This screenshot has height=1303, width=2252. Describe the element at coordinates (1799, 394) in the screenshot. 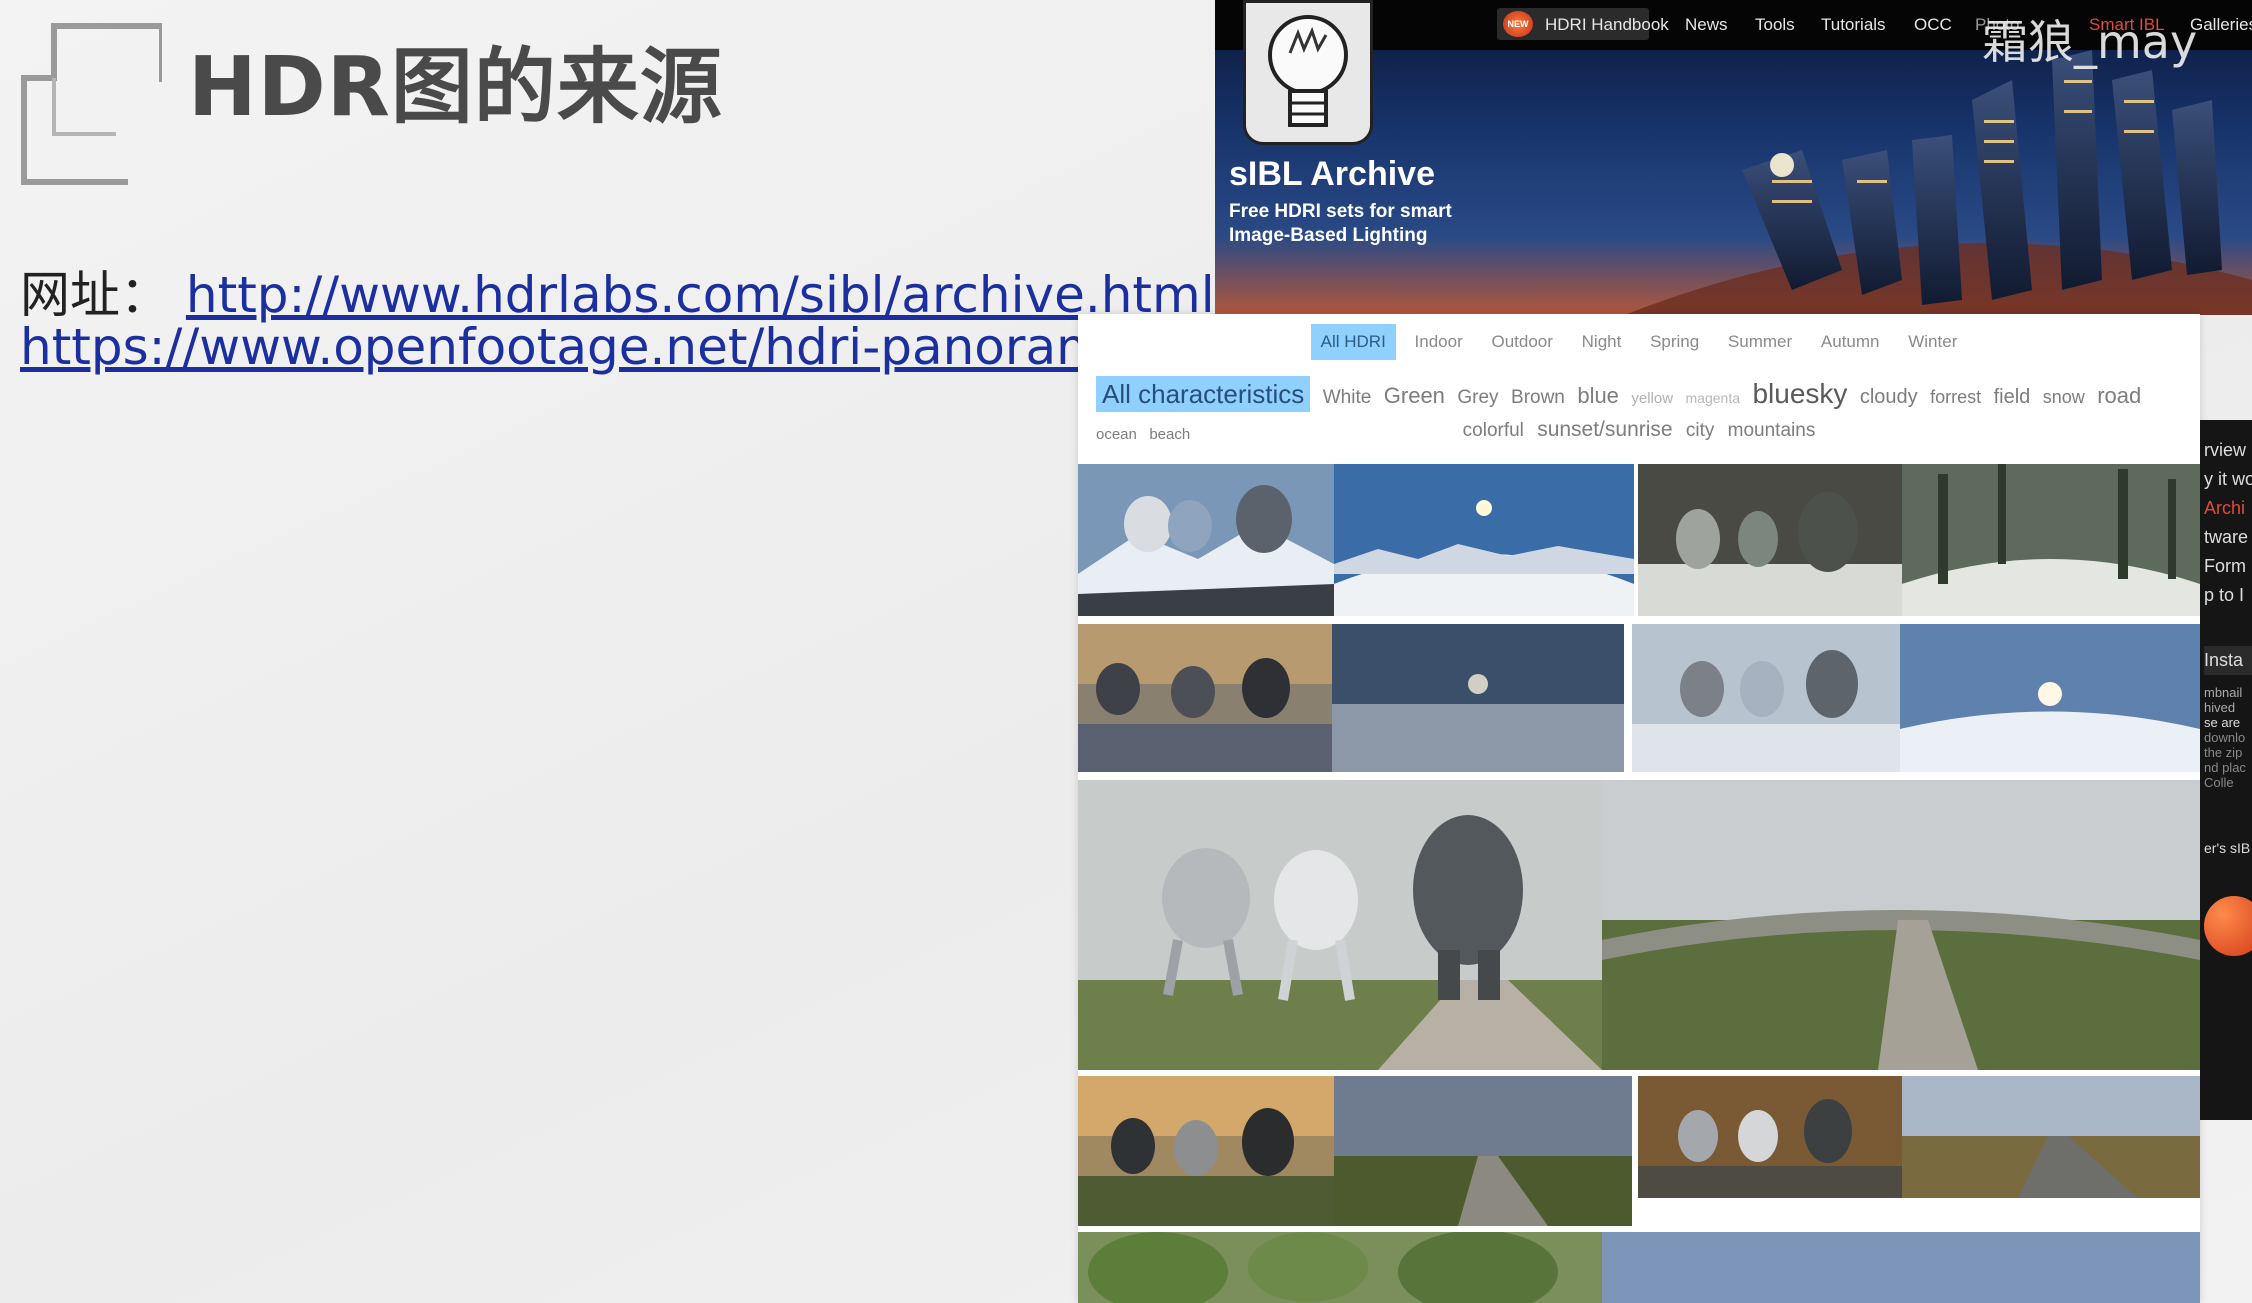

I see `tag-bluesky: bluesky` at that location.